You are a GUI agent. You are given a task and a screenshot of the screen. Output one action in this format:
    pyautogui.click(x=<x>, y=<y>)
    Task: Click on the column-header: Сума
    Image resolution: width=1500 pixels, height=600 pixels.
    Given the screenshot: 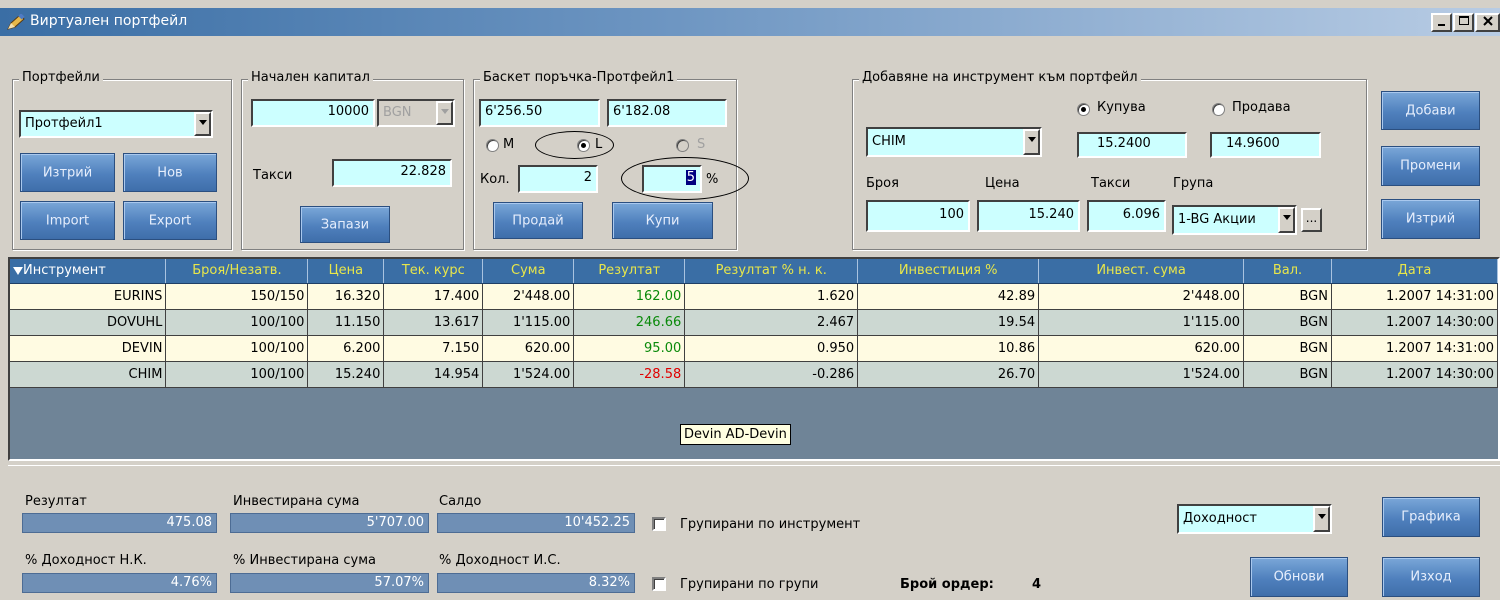 What is the action you would take?
    pyautogui.click(x=528, y=271)
    